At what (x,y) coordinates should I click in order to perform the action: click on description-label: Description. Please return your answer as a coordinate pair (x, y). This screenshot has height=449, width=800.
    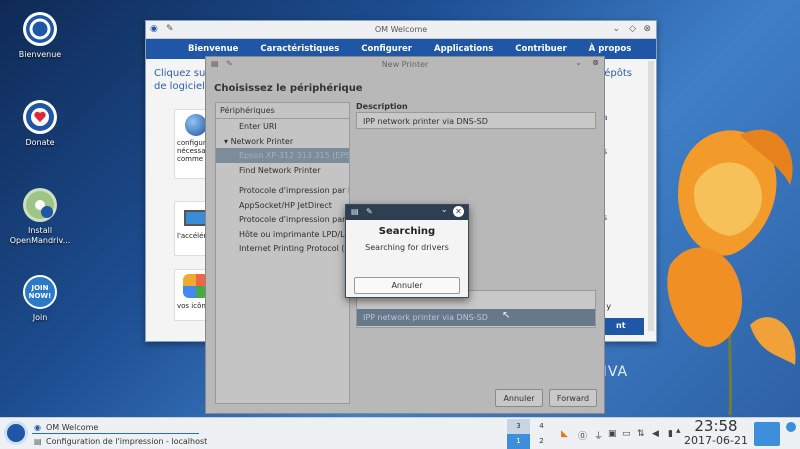
    Looking at the image, I should click on (382, 106).